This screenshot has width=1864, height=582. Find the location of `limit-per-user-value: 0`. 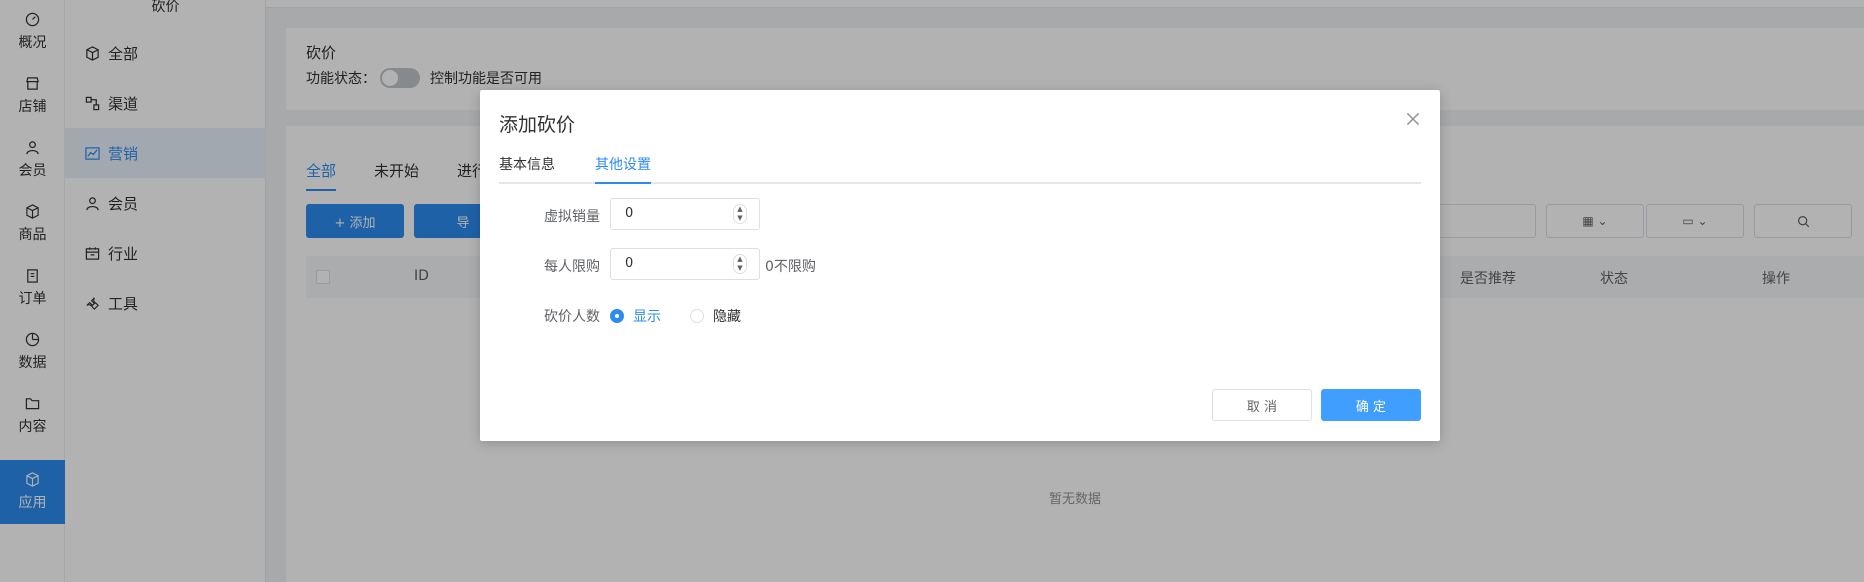

limit-per-user-value: 0 is located at coordinates (629, 263).